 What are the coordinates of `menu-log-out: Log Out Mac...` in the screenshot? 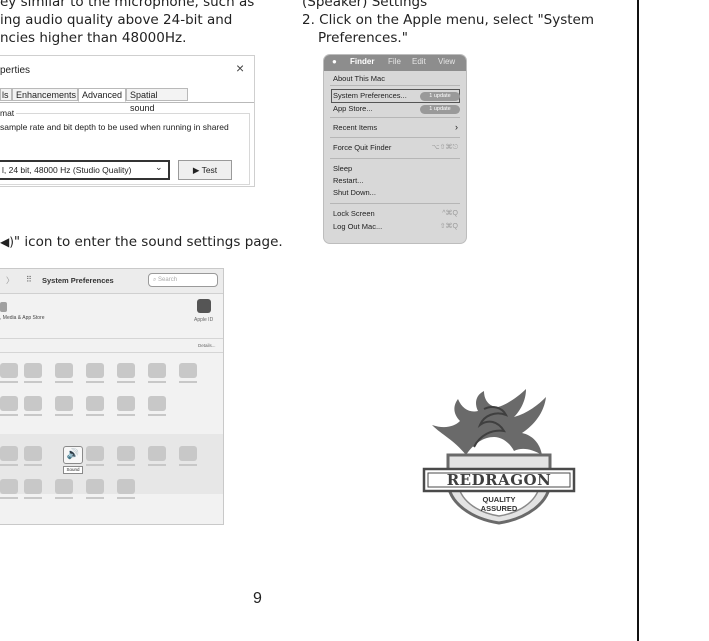 It's located at (357, 226).